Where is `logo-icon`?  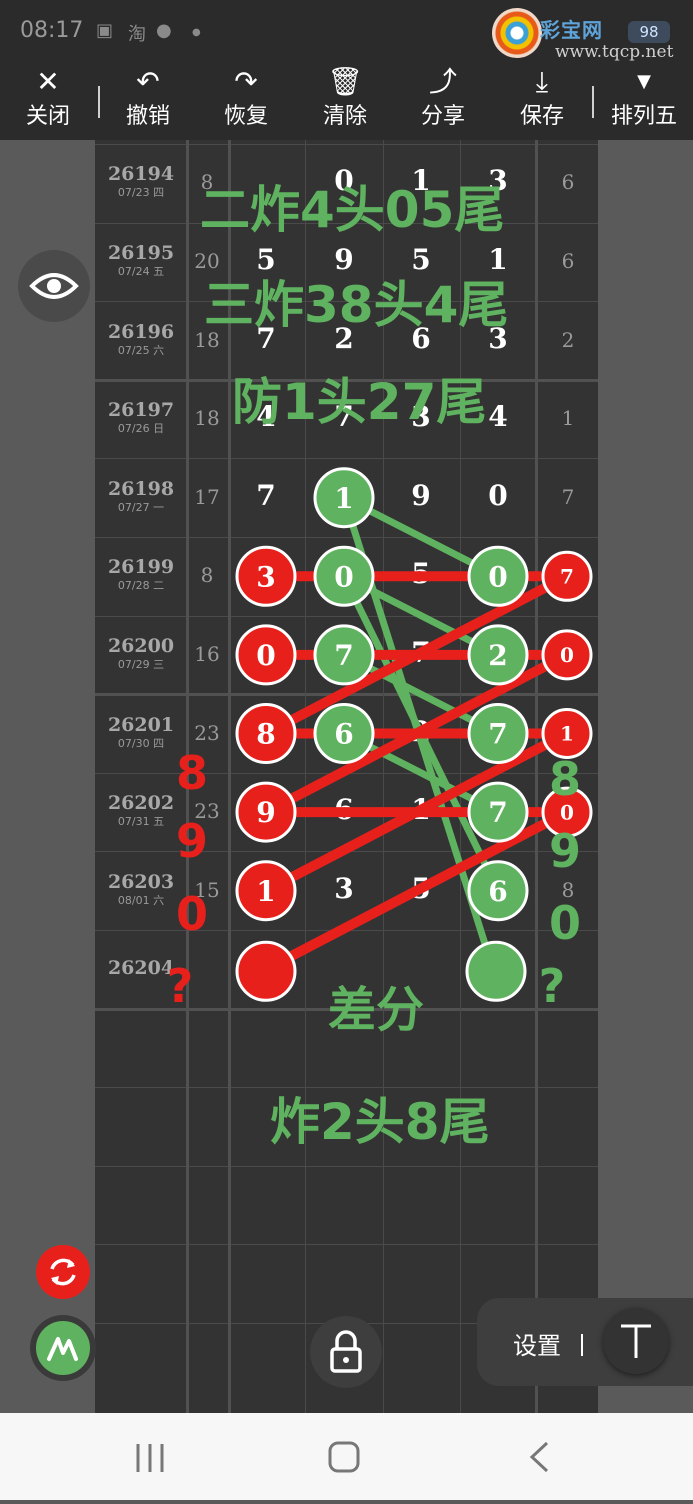 logo-icon is located at coordinates (517, 33).